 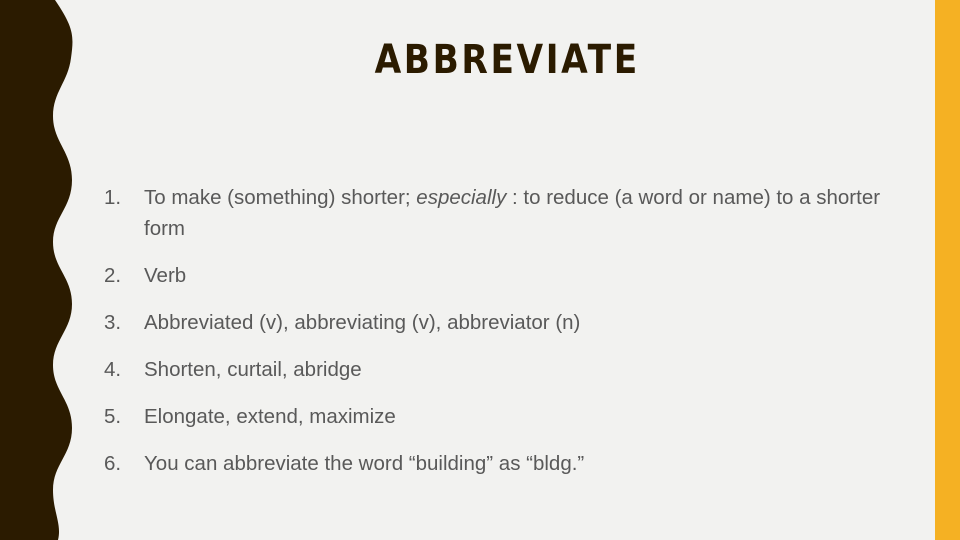 I want to click on left-wavy-band-decoration, so click(x=36, y=270).